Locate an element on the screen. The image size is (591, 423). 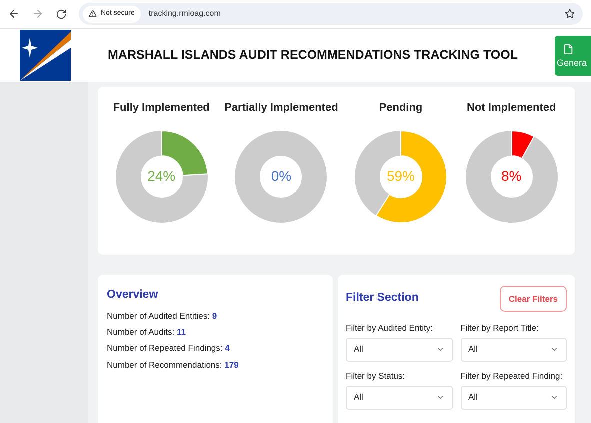
filter-label: Filter by Report Title: is located at coordinates (500, 328).